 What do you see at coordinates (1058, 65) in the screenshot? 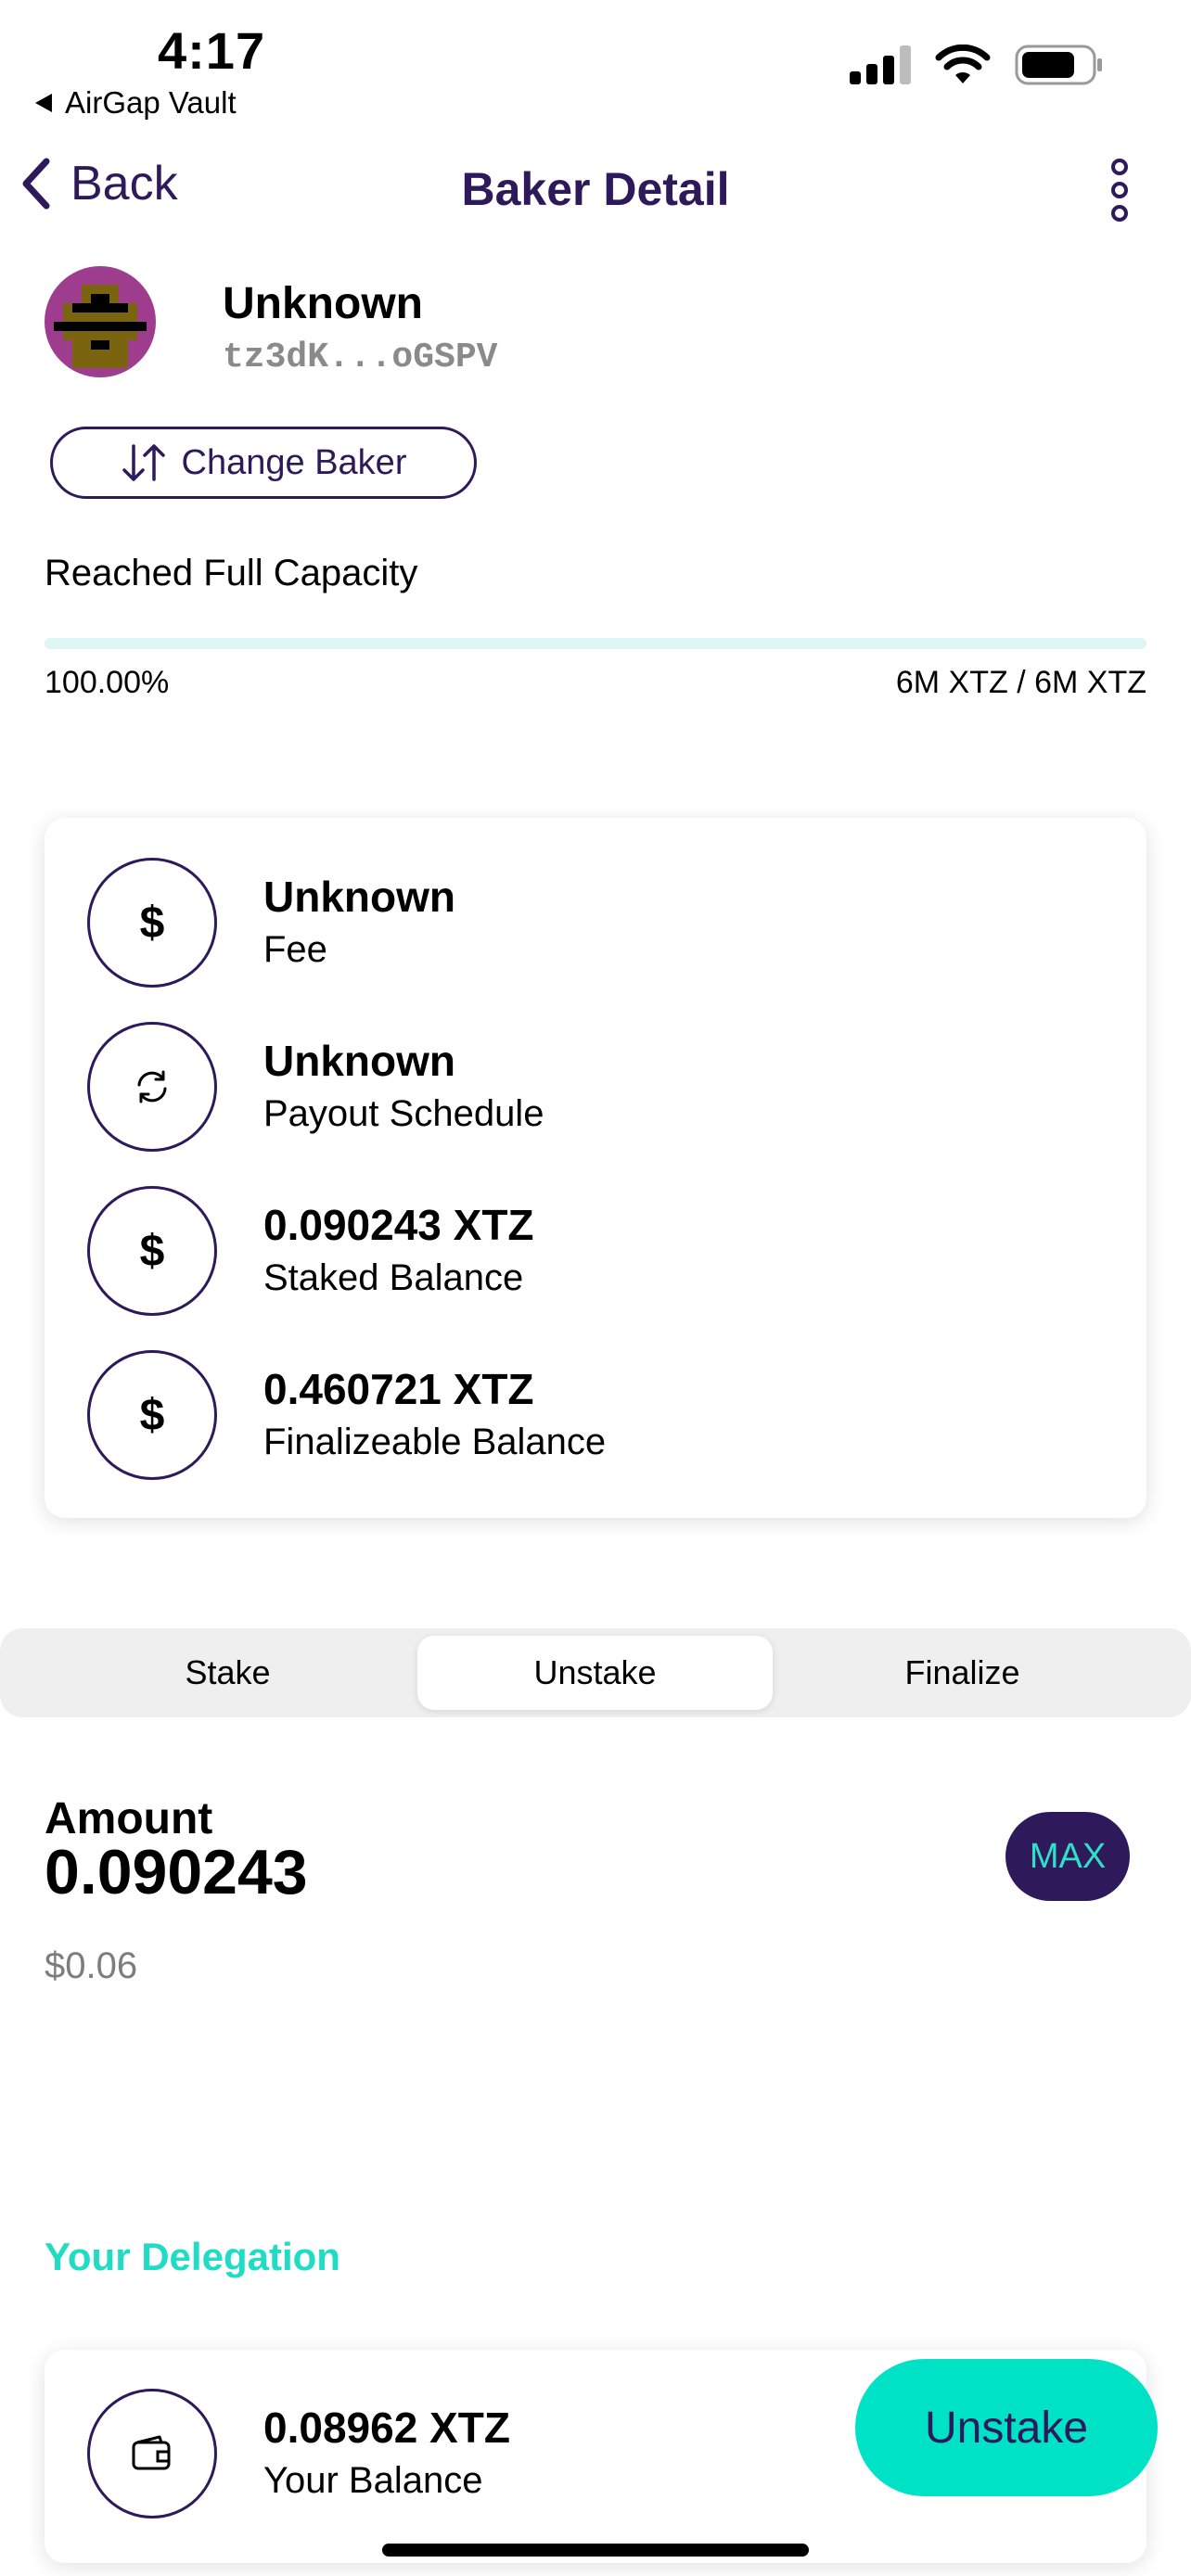
I see `battery-icon` at bounding box center [1058, 65].